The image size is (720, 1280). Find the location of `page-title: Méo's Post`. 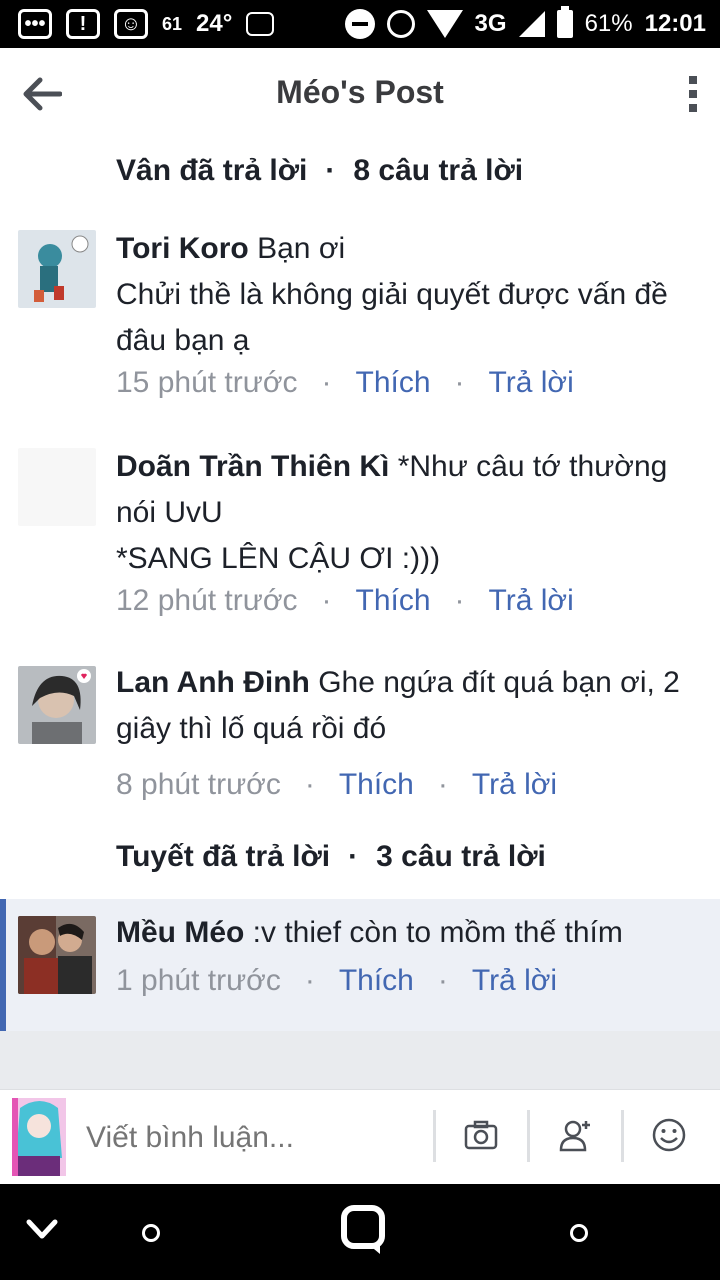

page-title: Méo's Post is located at coordinates (360, 92).